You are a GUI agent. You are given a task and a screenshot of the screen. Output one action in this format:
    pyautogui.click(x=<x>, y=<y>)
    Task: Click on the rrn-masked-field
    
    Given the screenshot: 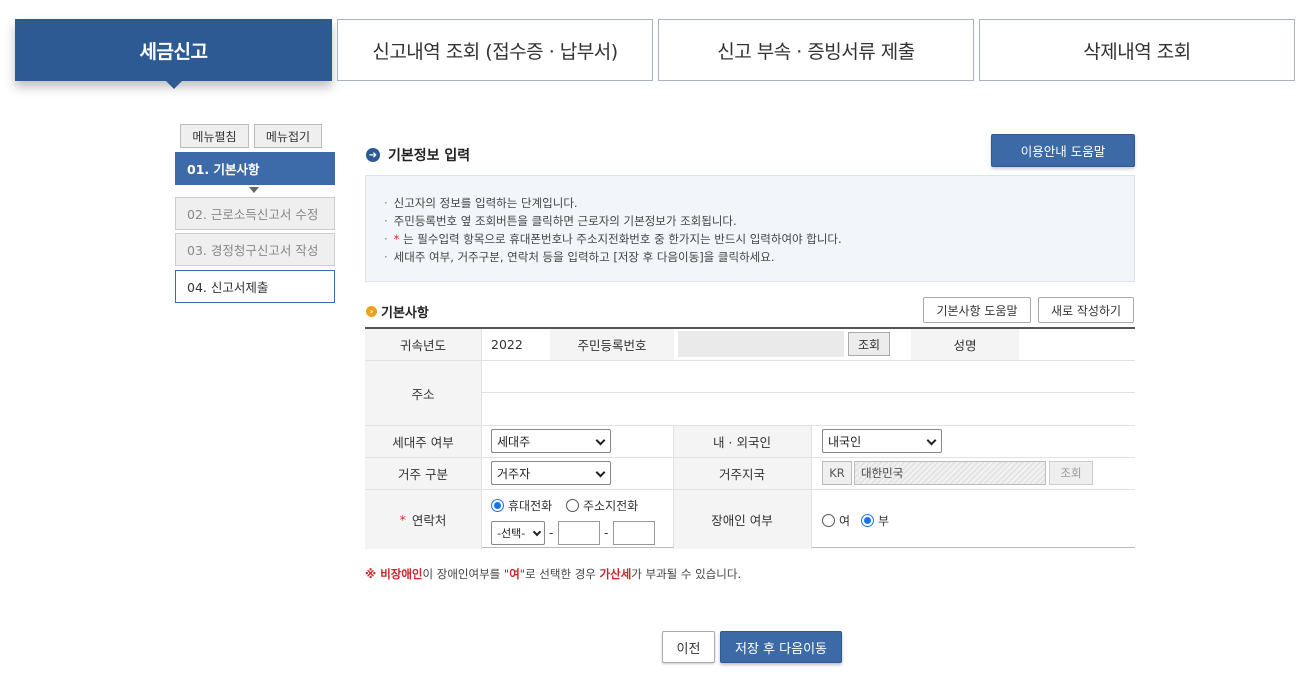 What is the action you would take?
    pyautogui.click(x=761, y=344)
    